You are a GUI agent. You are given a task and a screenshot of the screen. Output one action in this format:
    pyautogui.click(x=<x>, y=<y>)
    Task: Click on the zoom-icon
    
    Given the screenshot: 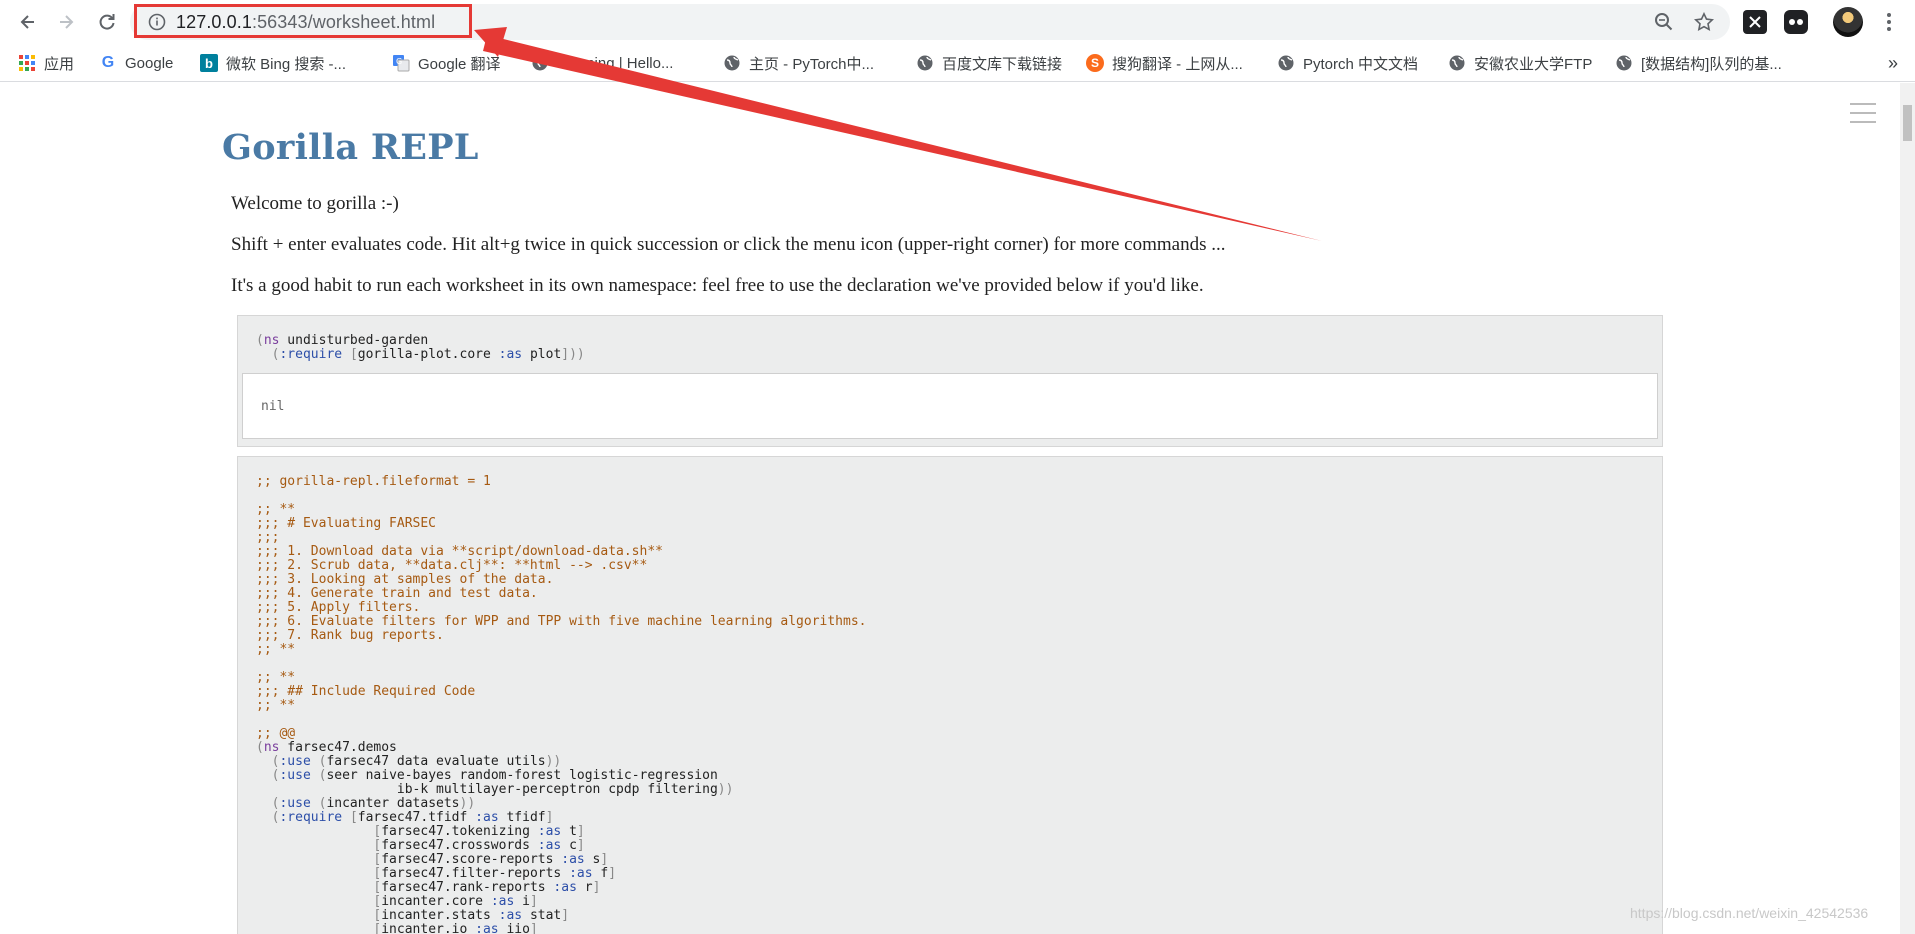 What is the action you would take?
    pyautogui.click(x=1664, y=22)
    